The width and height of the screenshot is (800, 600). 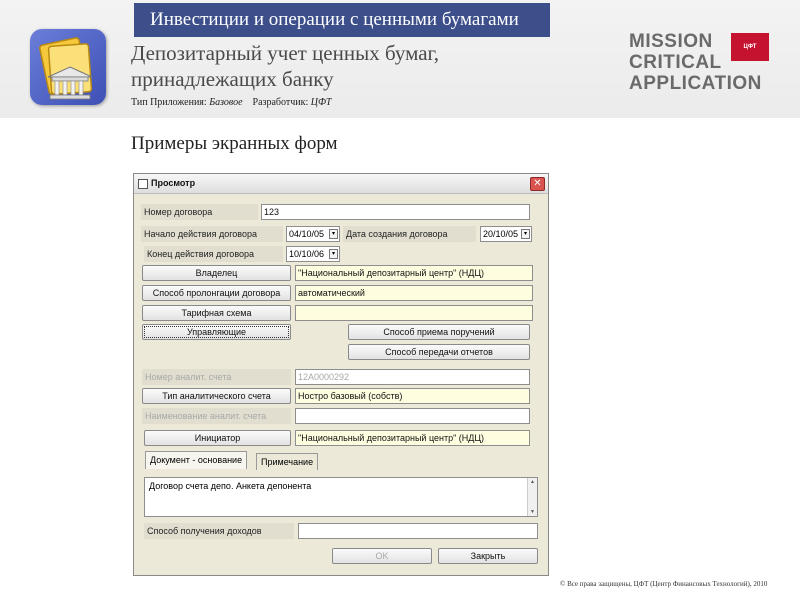 What do you see at coordinates (216, 377) in the screenshot?
I see `account-number-label: Номер аналит. счета` at bounding box center [216, 377].